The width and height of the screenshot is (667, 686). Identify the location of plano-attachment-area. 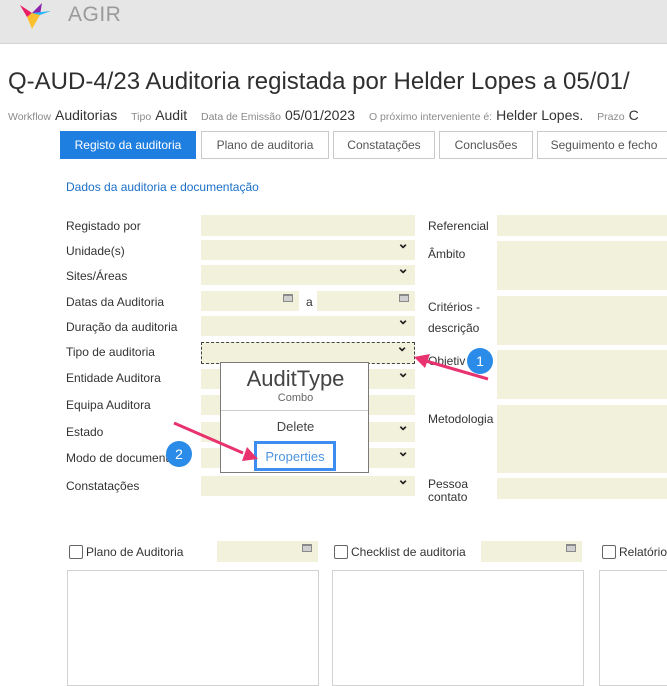
(193, 628).